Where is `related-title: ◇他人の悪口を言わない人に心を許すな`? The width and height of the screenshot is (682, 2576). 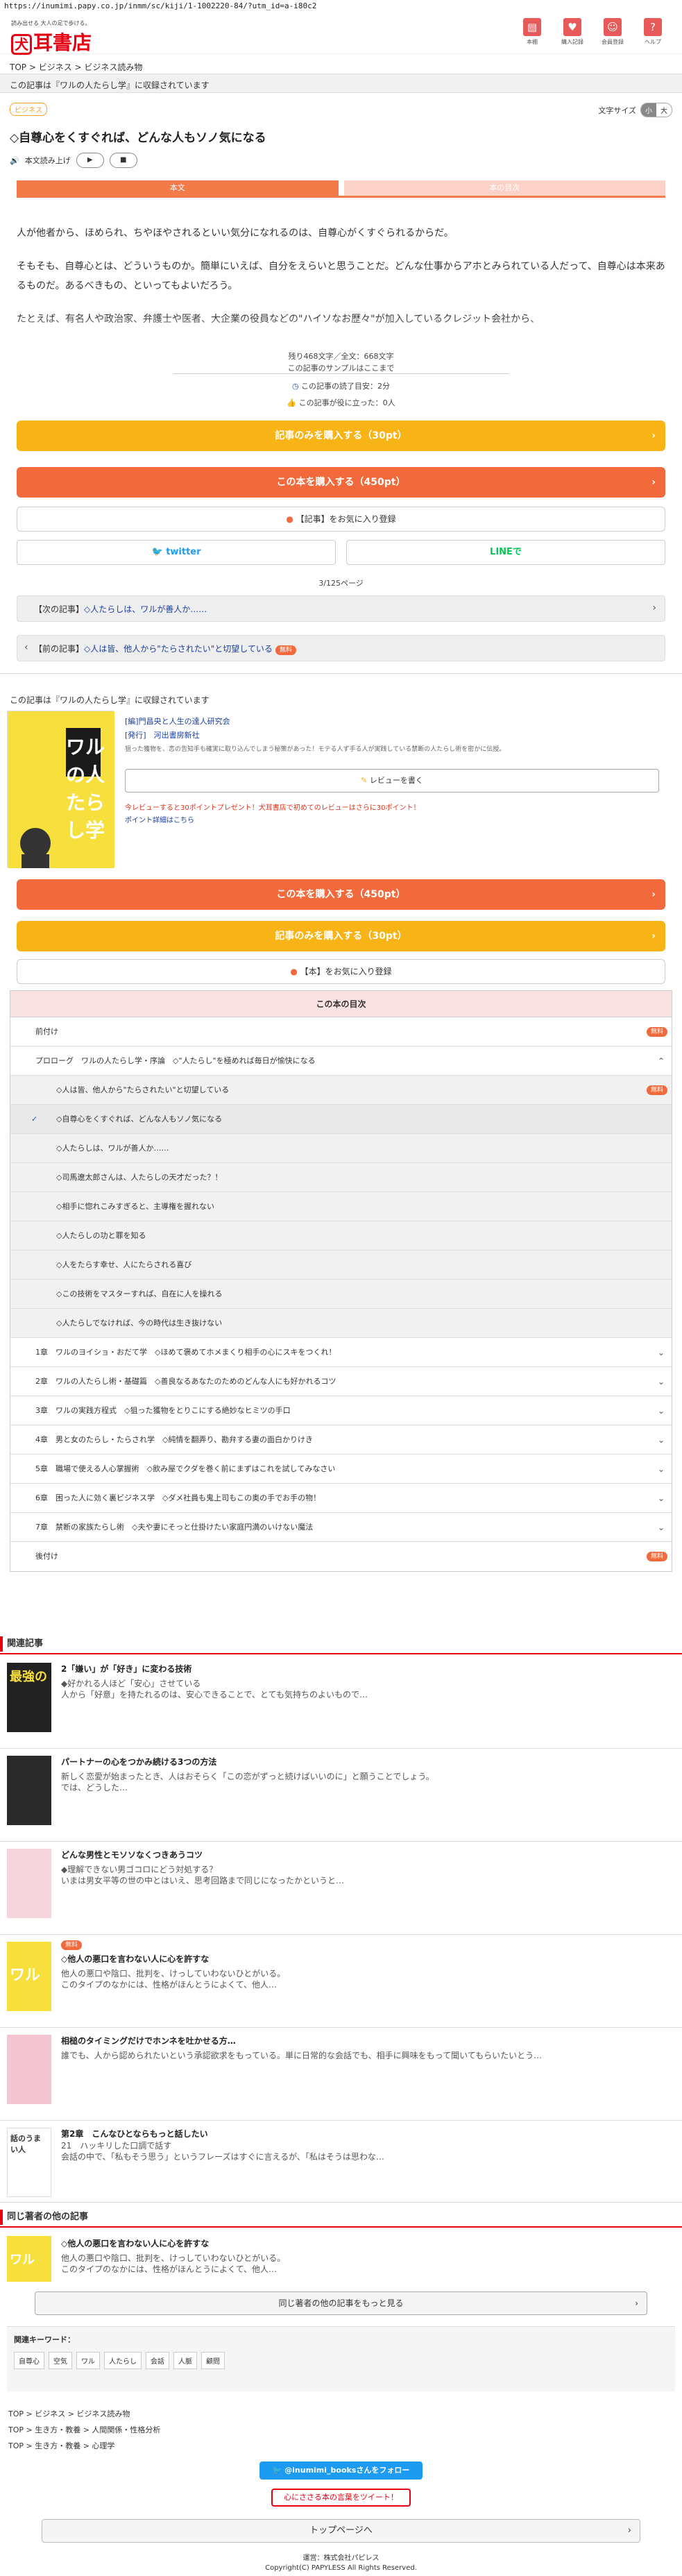 related-title: ◇他人の悪口を言わない人に心を許すな is located at coordinates (135, 2243).